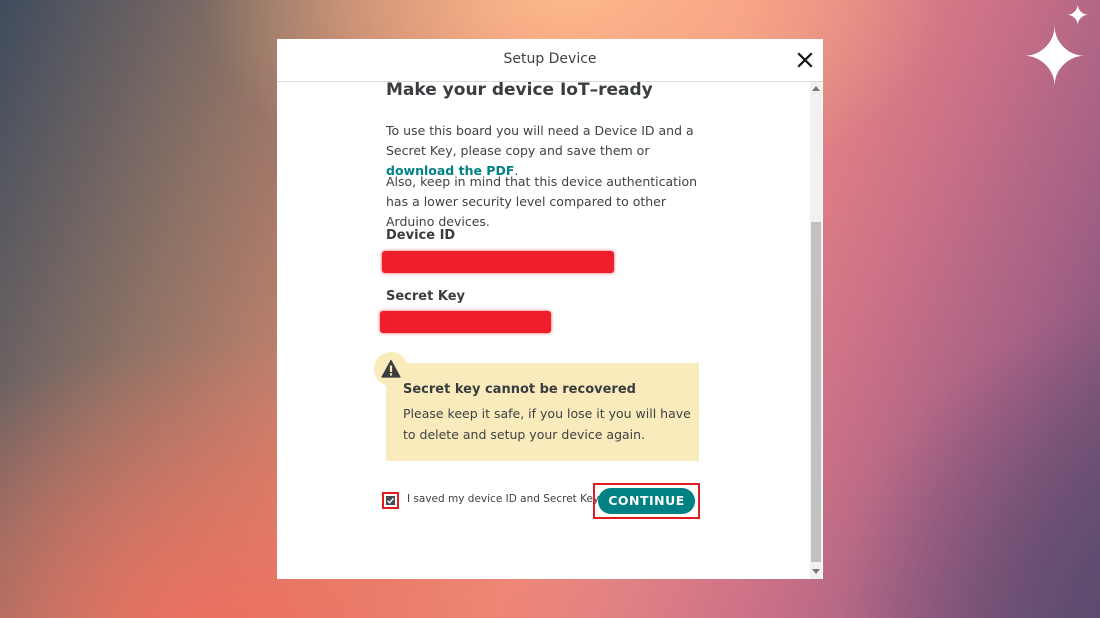 The height and width of the screenshot is (618, 1100). Describe the element at coordinates (816, 571) in the screenshot. I see `scroll-down-arrow-icon` at that location.